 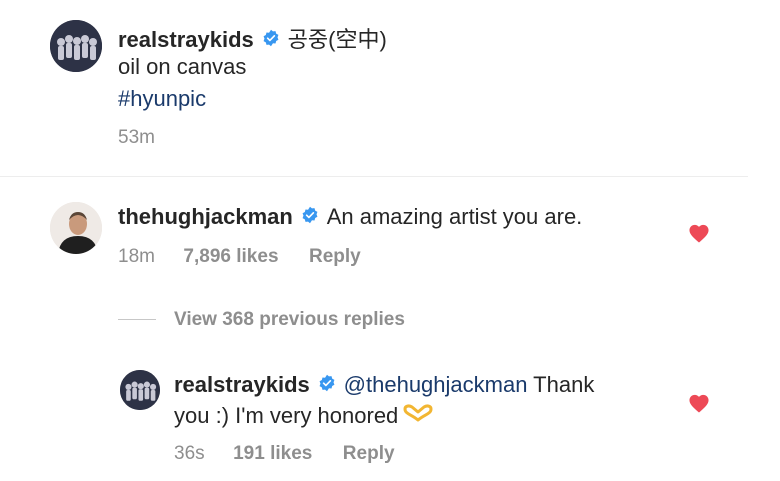 What do you see at coordinates (182, 66) in the screenshot?
I see `post-caption: oil on canvas` at bounding box center [182, 66].